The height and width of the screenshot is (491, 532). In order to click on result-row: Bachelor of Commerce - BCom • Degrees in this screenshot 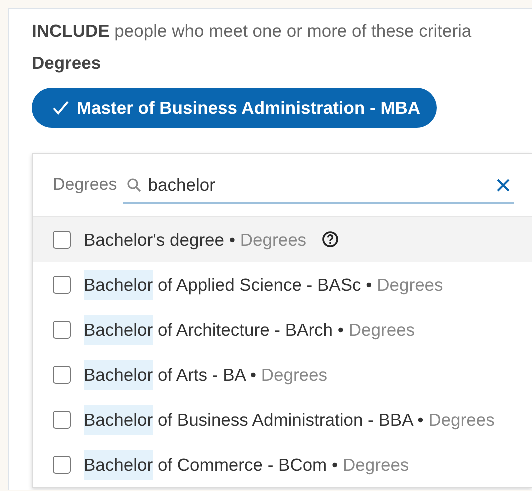, I will do `click(282, 464)`.